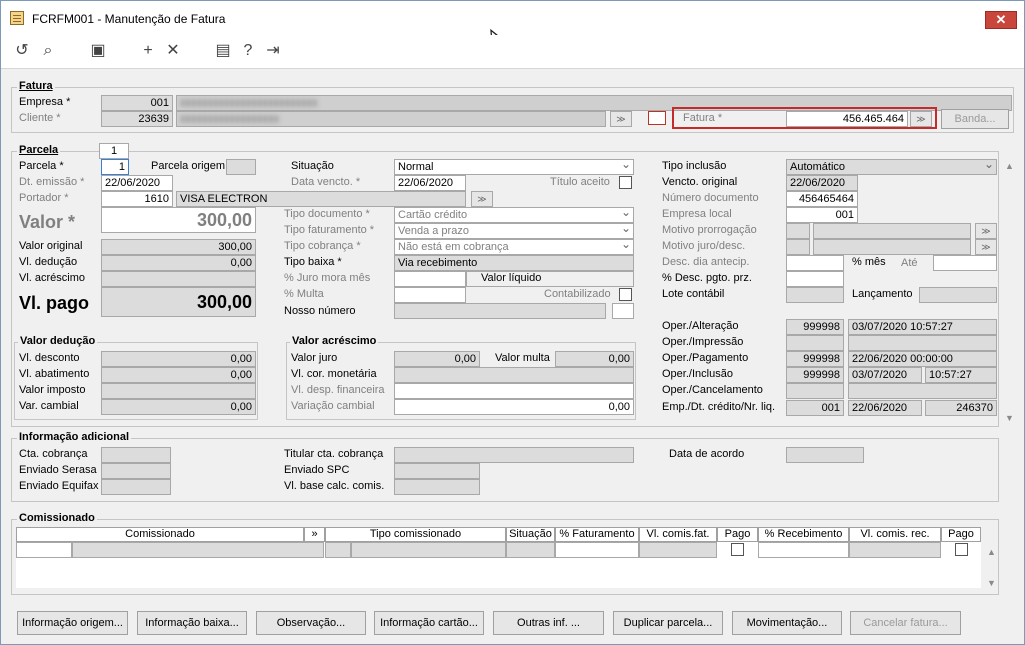  Describe the element at coordinates (248, 51) in the screenshot. I see `help-icon: ?` at that location.